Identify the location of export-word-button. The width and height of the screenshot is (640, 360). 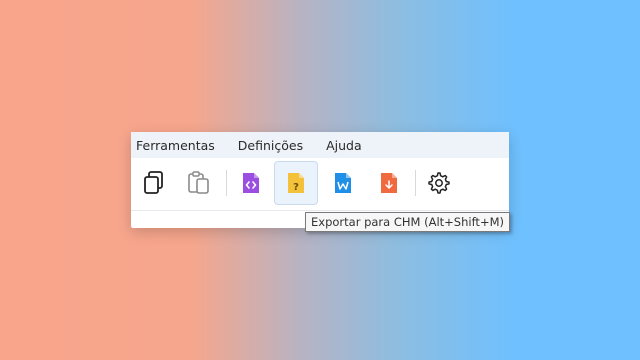
(343, 183).